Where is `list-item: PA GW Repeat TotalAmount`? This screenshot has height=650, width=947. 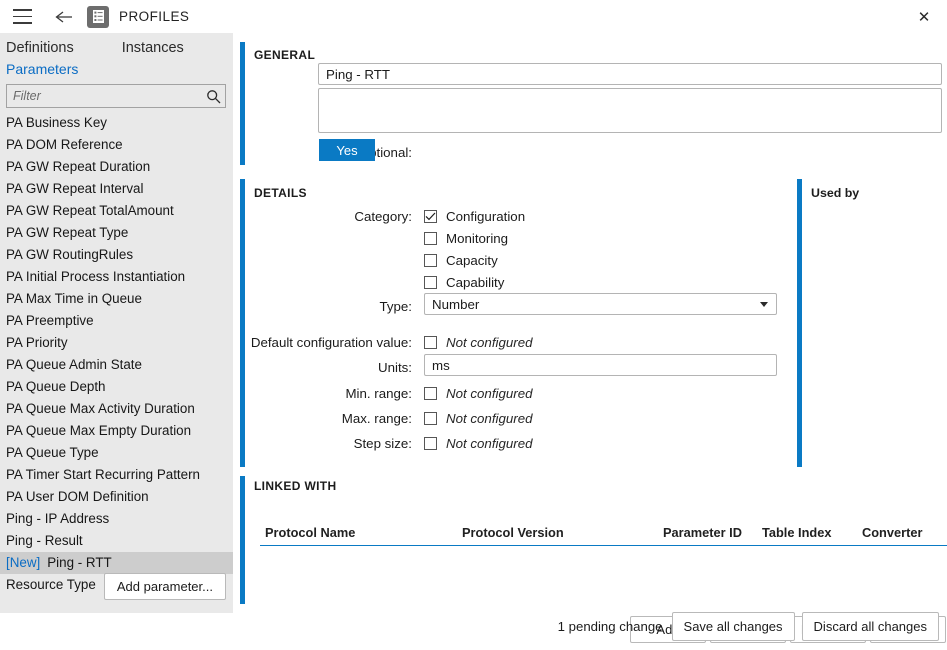 list-item: PA GW Repeat TotalAmount is located at coordinates (116, 211).